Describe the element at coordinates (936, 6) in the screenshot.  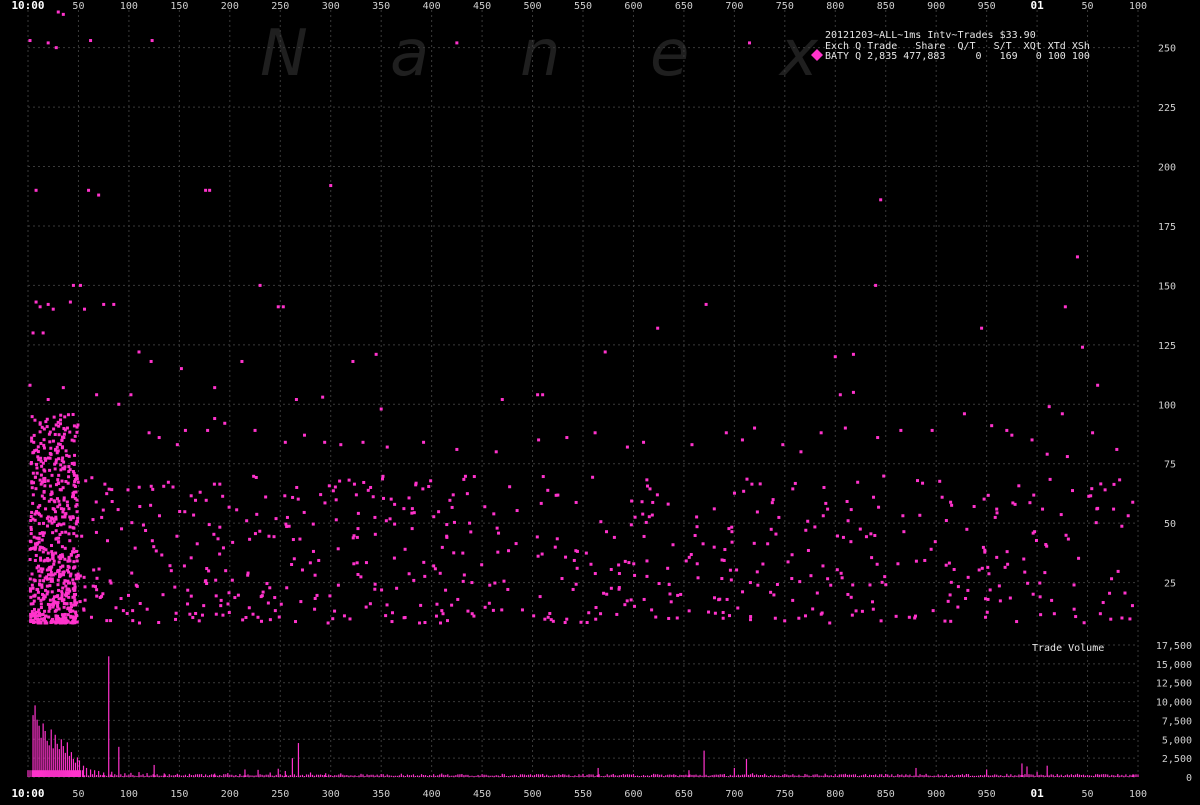
I see `x-tick-label-top: 900` at that location.